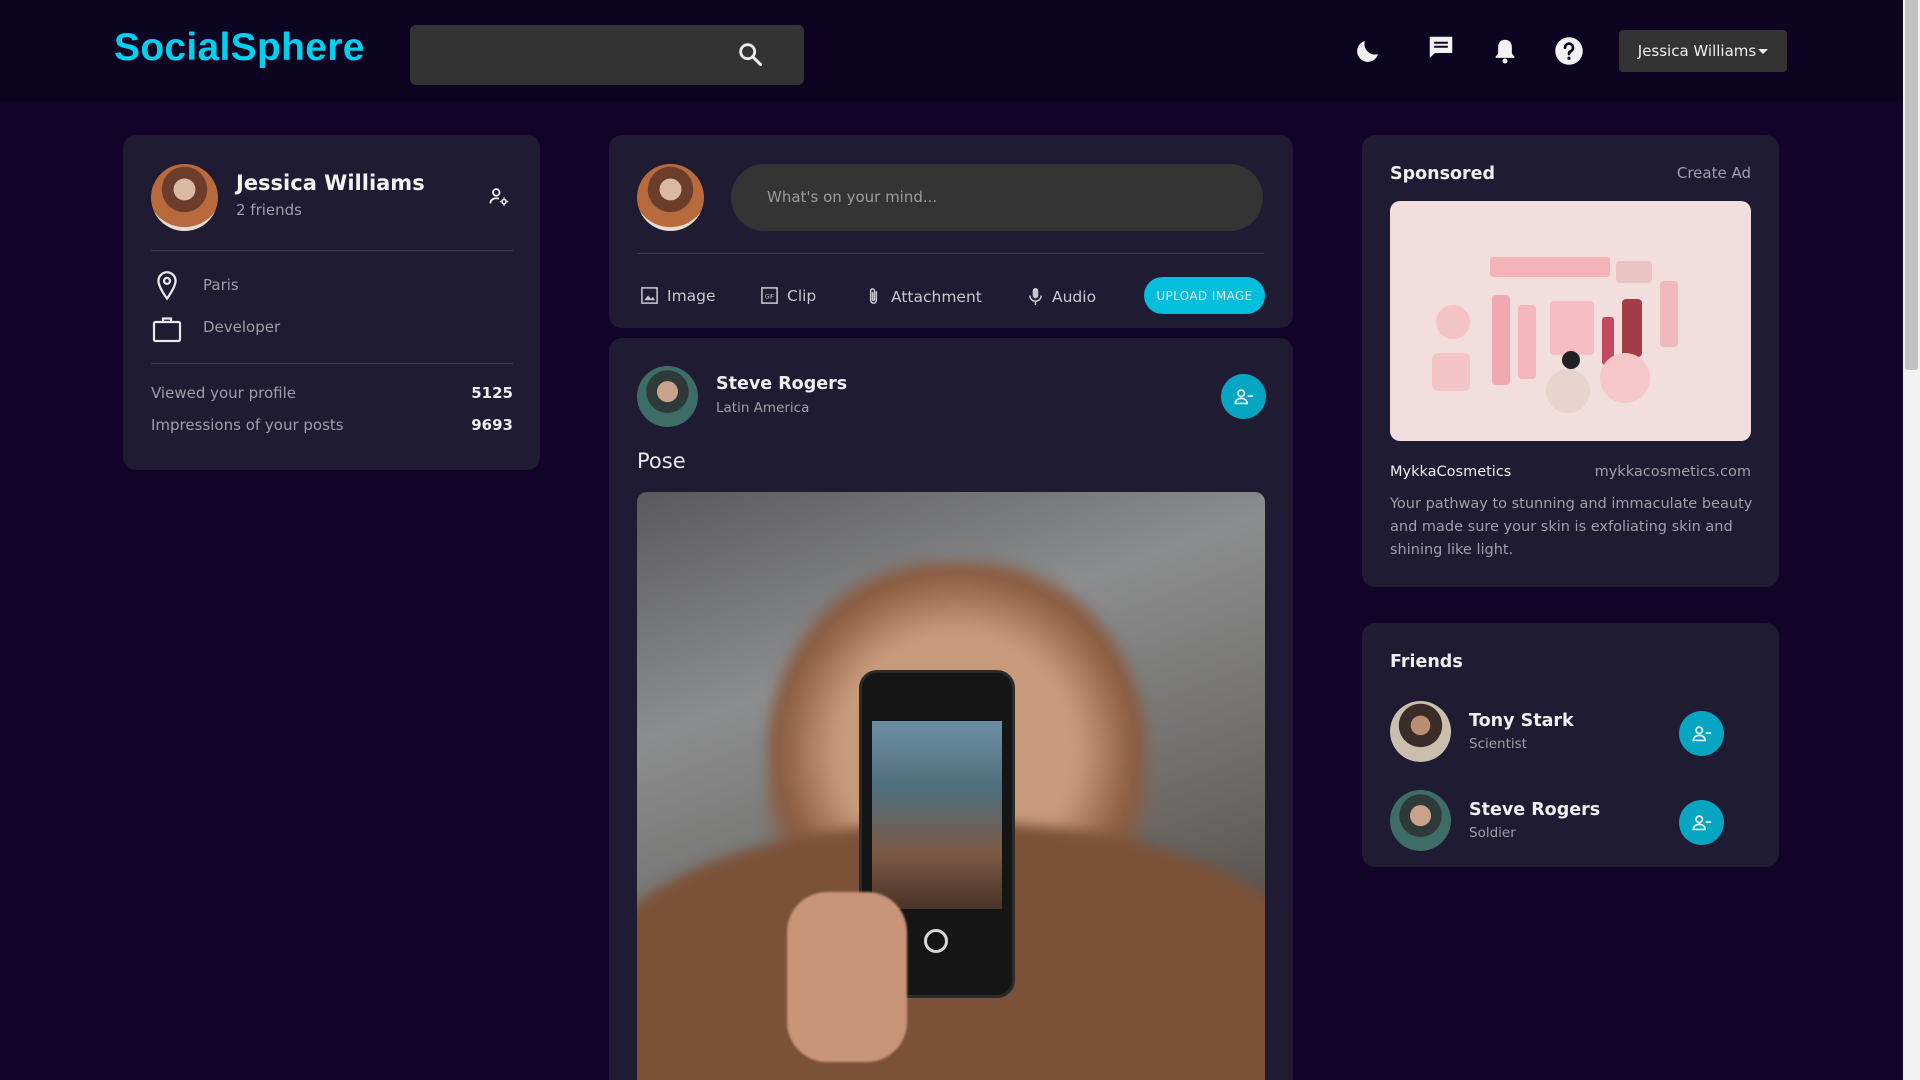 The height and width of the screenshot is (1080, 1920). What do you see at coordinates (221, 285) in the screenshot?
I see `profile-location: Paris` at bounding box center [221, 285].